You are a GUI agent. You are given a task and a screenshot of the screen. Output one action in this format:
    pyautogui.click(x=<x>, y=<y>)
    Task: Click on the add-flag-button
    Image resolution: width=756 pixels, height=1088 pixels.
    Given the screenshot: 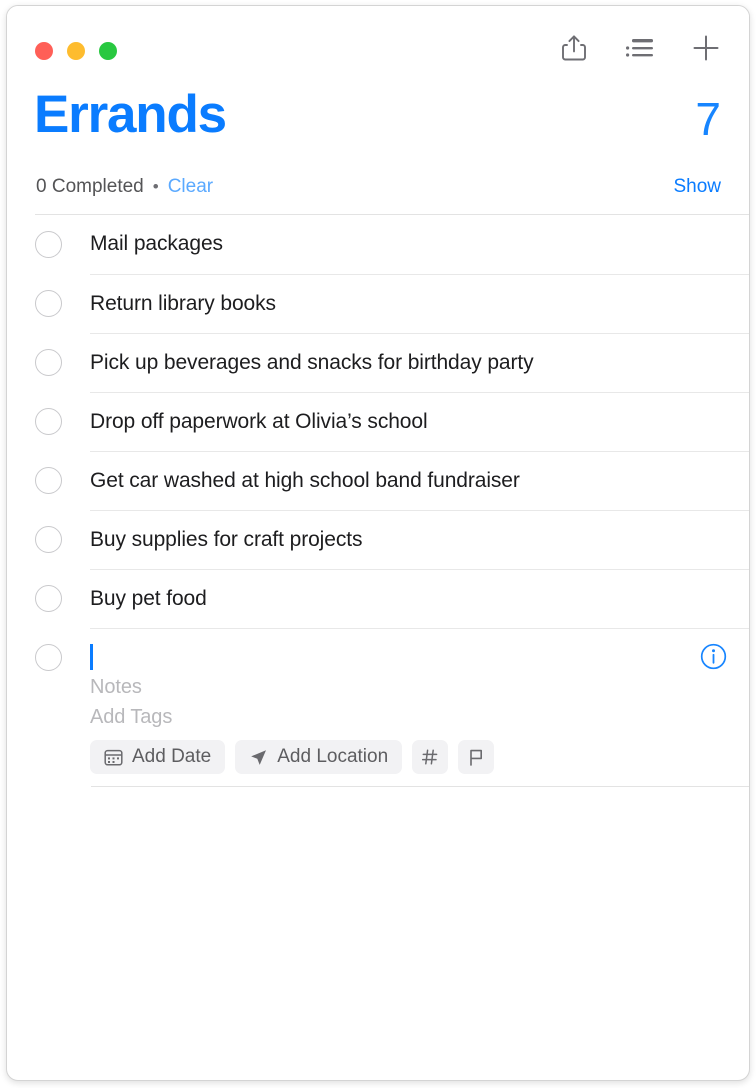 What is the action you would take?
    pyautogui.click(x=476, y=757)
    